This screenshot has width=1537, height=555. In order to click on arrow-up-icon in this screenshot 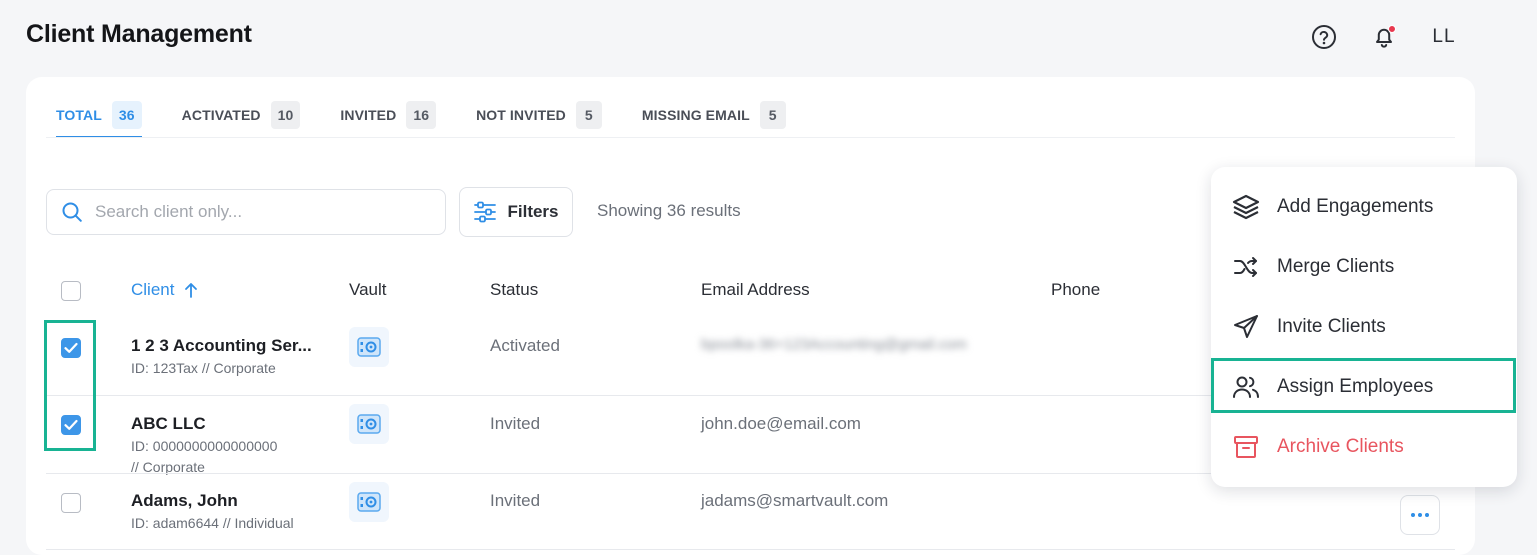, I will do `click(191, 290)`.